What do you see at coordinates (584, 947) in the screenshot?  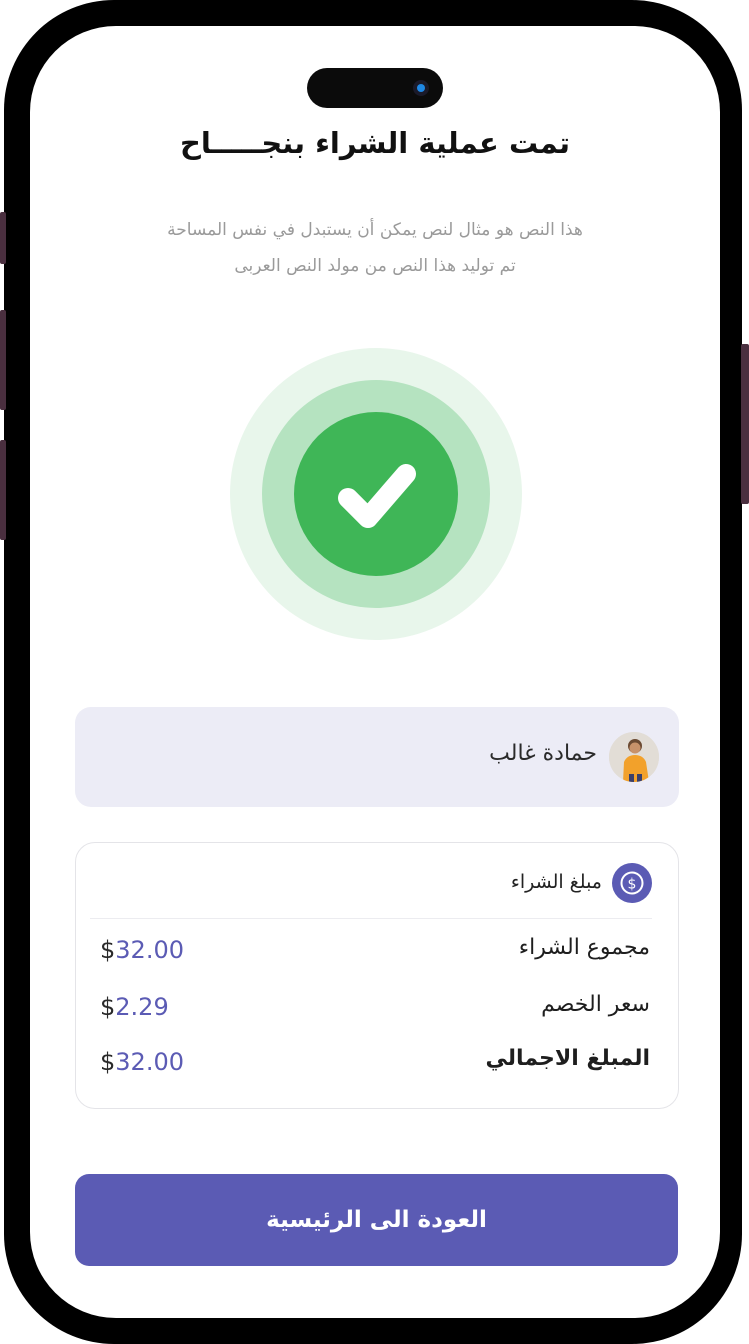 I see `row-label-subtotal: مجموع الشراء` at bounding box center [584, 947].